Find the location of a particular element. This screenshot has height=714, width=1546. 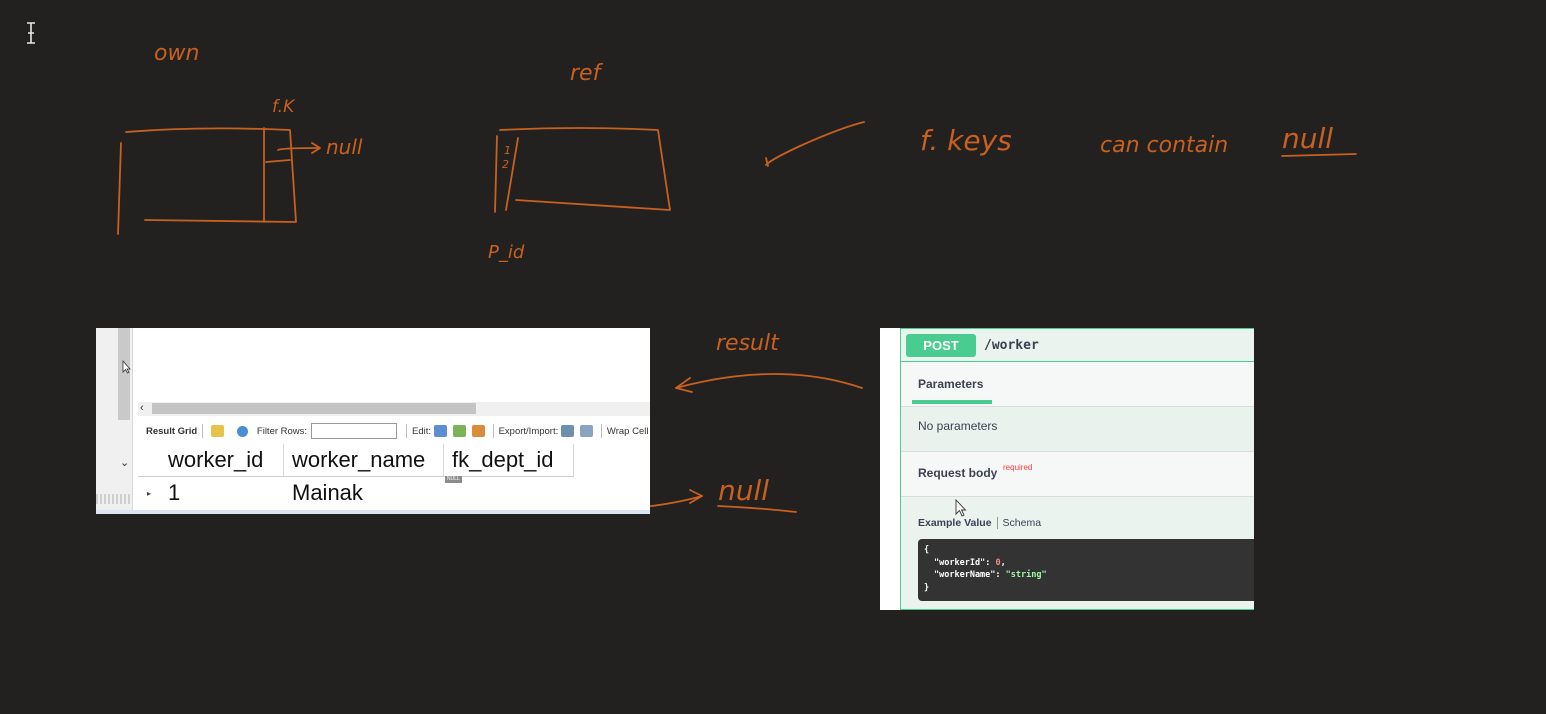

example-value-tab: Example Value is located at coordinates (955, 523).